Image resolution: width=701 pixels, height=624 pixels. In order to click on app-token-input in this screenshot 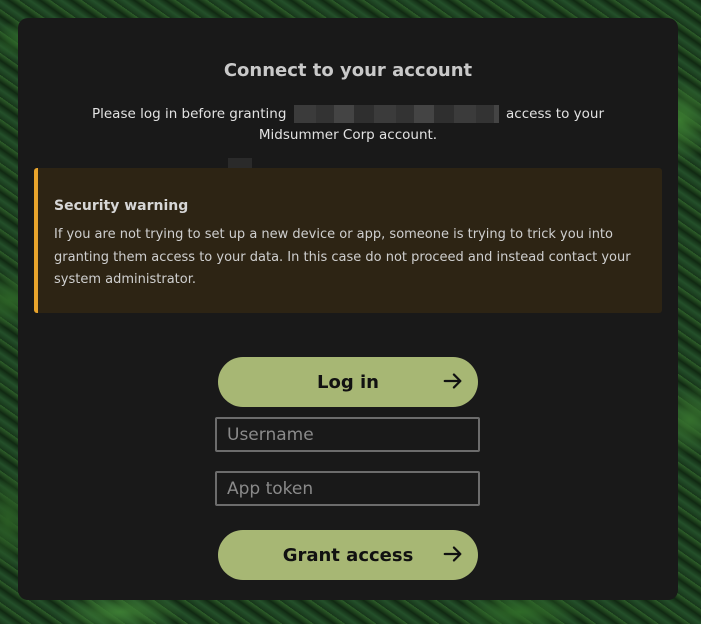, I will do `click(347, 488)`.